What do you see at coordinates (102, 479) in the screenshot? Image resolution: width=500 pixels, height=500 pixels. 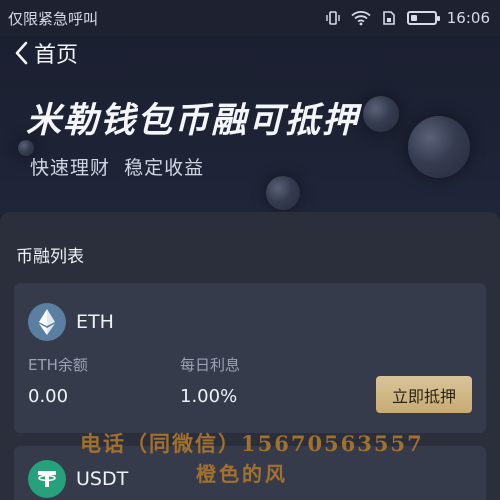 I see `coin-name: USDT` at bounding box center [102, 479].